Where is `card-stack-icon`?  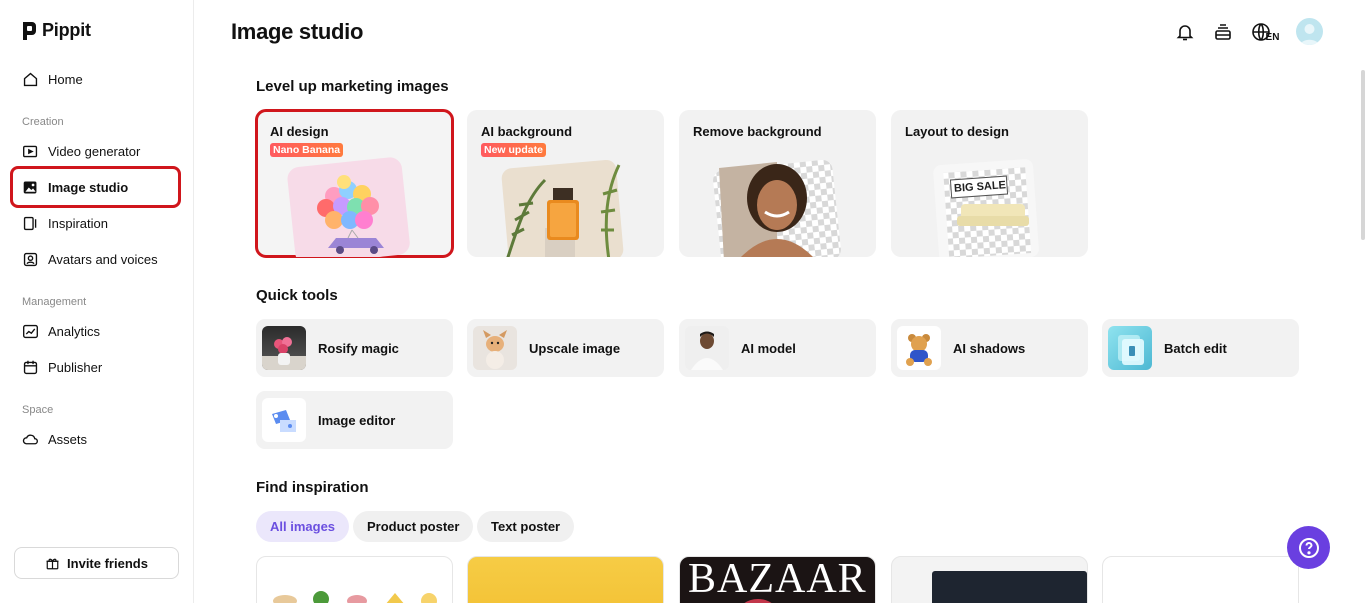
card-stack-icon is located at coordinates (1223, 31).